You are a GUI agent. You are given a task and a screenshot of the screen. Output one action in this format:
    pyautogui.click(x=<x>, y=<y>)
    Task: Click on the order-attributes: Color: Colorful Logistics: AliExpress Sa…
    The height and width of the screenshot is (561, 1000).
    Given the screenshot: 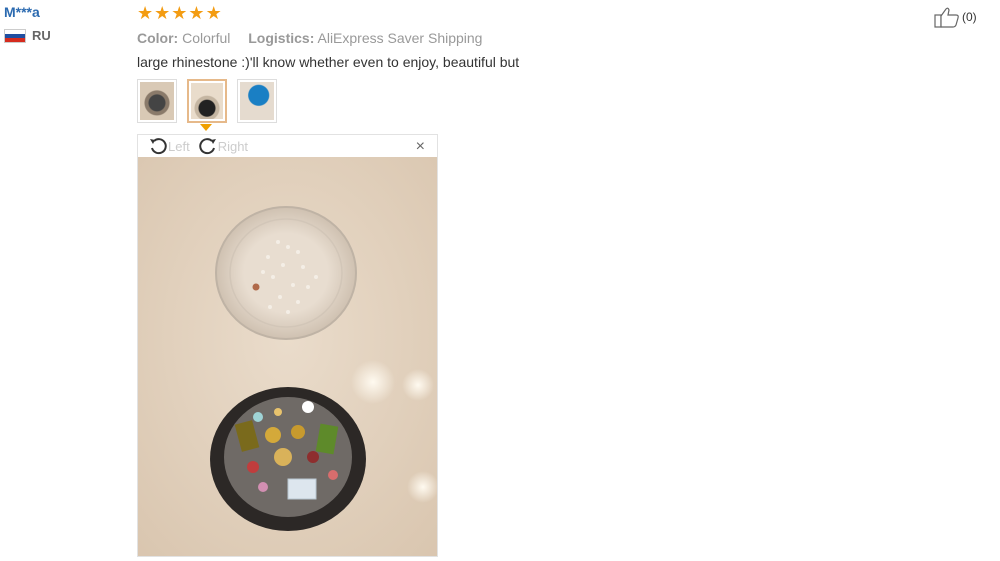 What is the action you would take?
    pyautogui.click(x=567, y=38)
    